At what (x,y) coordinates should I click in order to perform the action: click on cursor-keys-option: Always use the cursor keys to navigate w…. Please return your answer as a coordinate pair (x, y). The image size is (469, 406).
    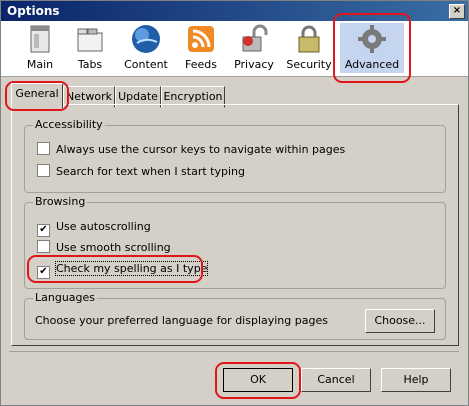
    Looking at the image, I should click on (191, 150).